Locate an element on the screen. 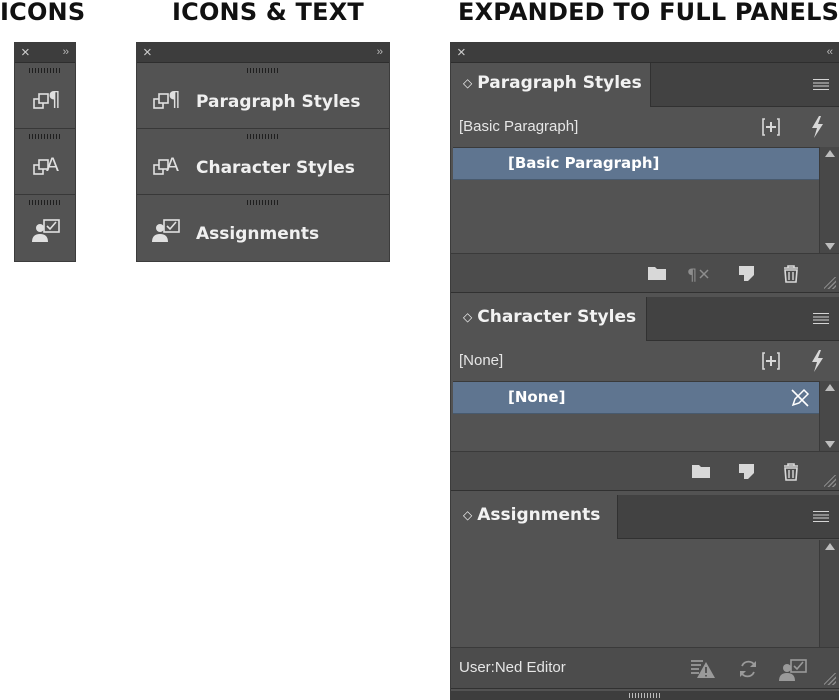 This screenshot has height=700, width=839. tab-character-styles-label: Character Styles is located at coordinates (557, 317).